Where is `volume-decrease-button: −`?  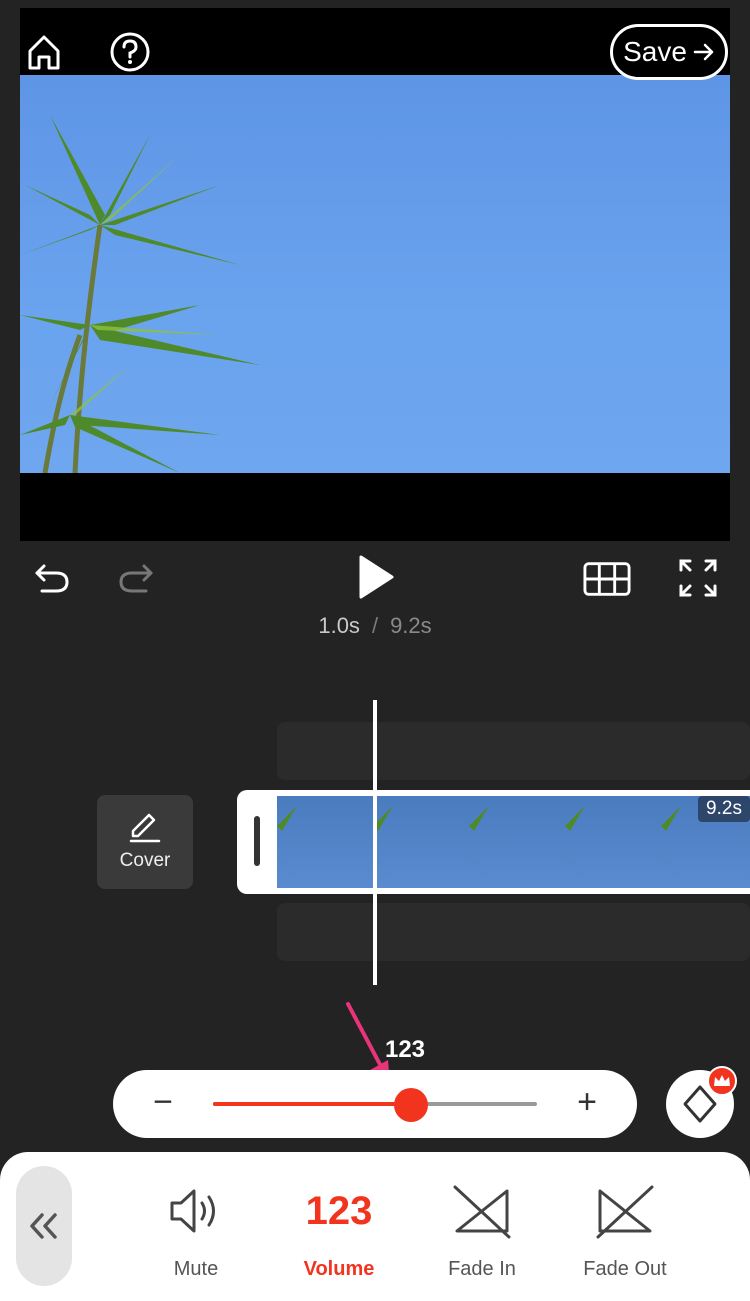 volume-decrease-button: − is located at coordinates (163, 1102).